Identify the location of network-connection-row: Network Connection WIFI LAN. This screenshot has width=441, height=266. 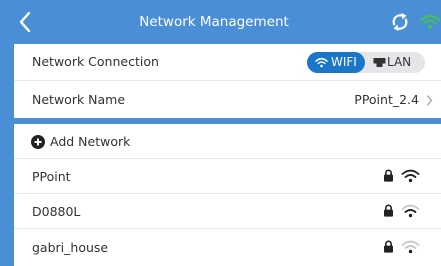
(227, 62).